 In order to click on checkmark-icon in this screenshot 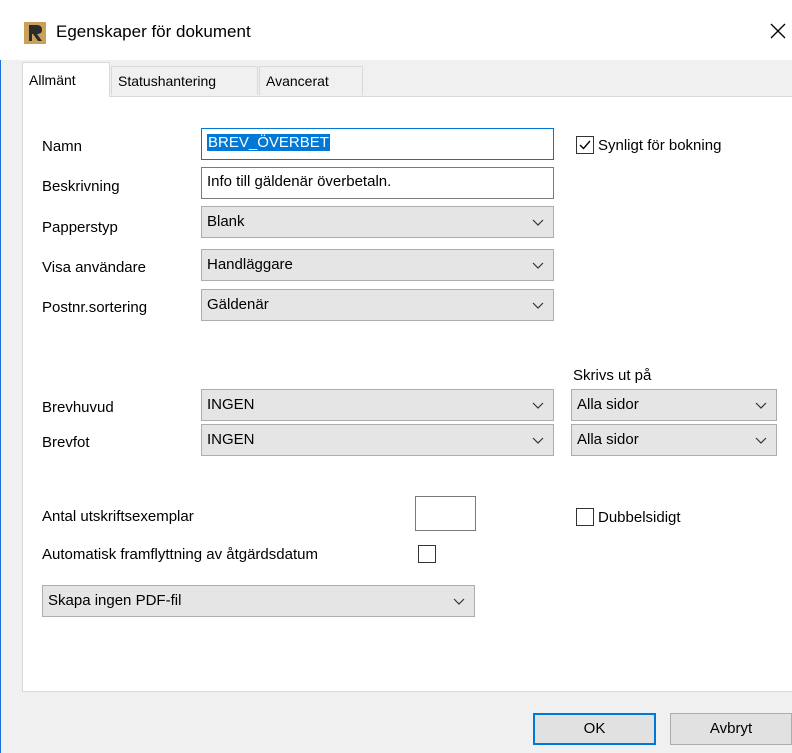, I will do `click(585, 145)`.